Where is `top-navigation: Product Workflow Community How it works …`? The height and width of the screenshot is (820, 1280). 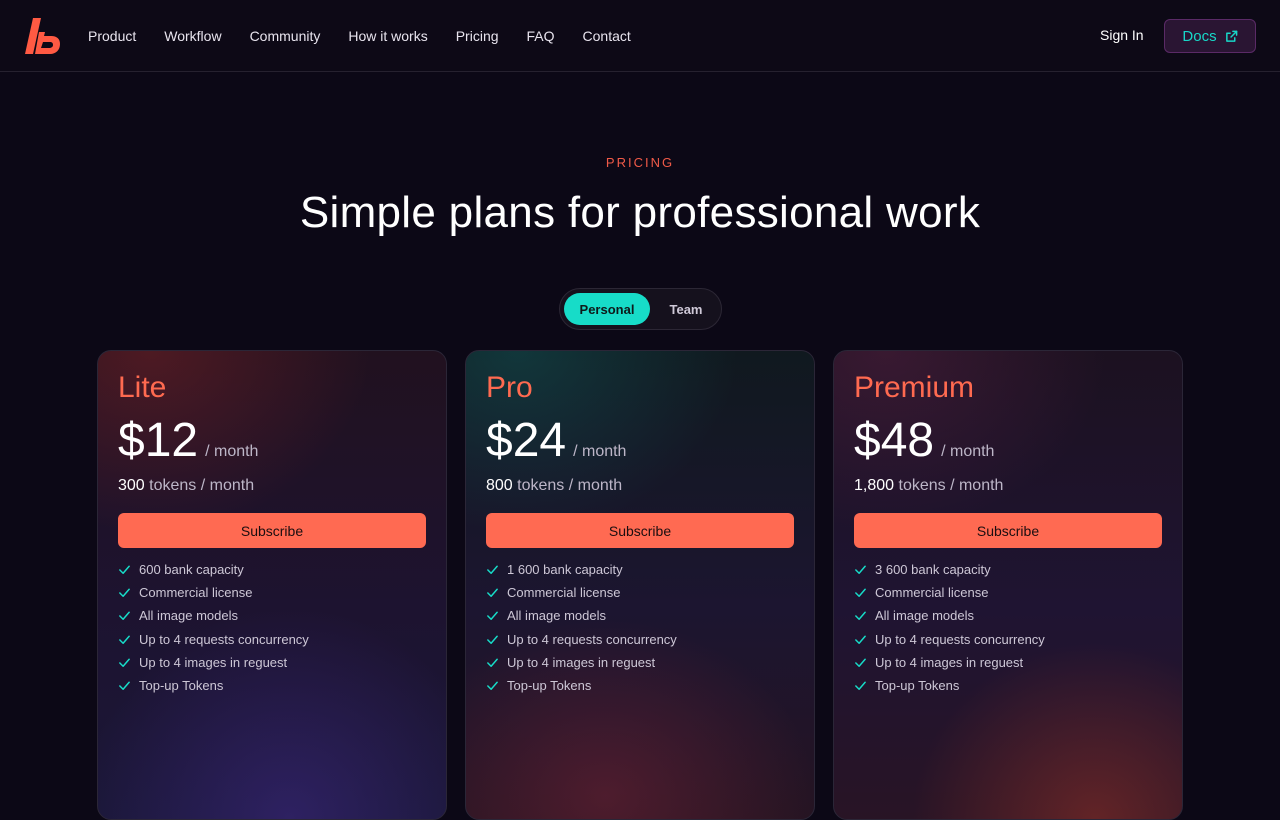
top-navigation: Product Workflow Community How it works … is located at coordinates (640, 36).